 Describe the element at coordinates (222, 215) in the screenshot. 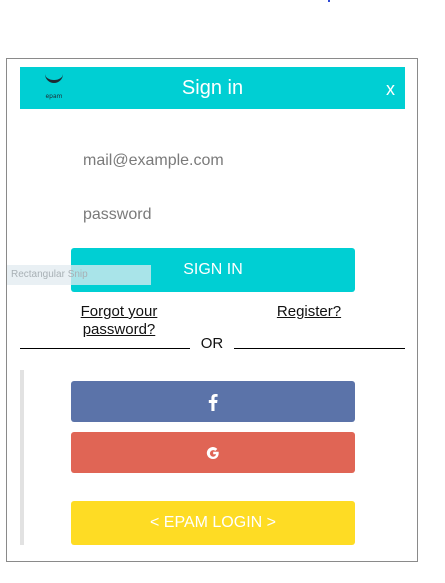

I see `password-field` at that location.